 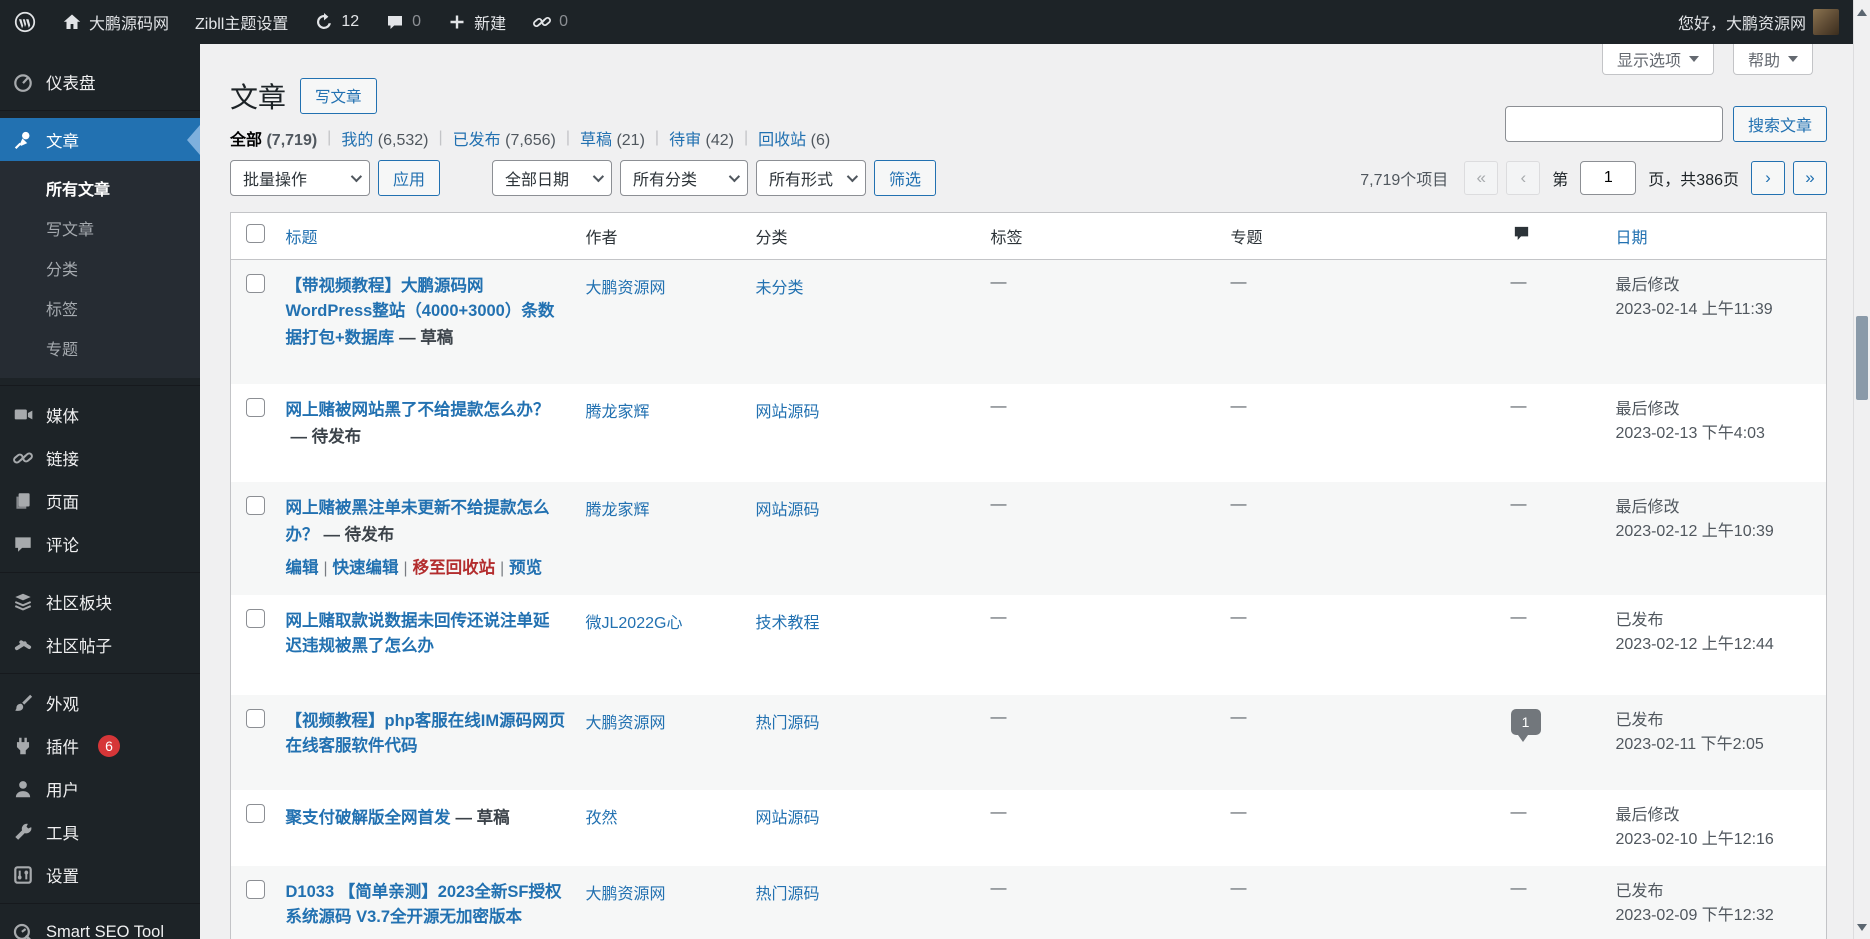 What do you see at coordinates (1523, 178) in the screenshot?
I see `prev-page-button: ‹` at bounding box center [1523, 178].